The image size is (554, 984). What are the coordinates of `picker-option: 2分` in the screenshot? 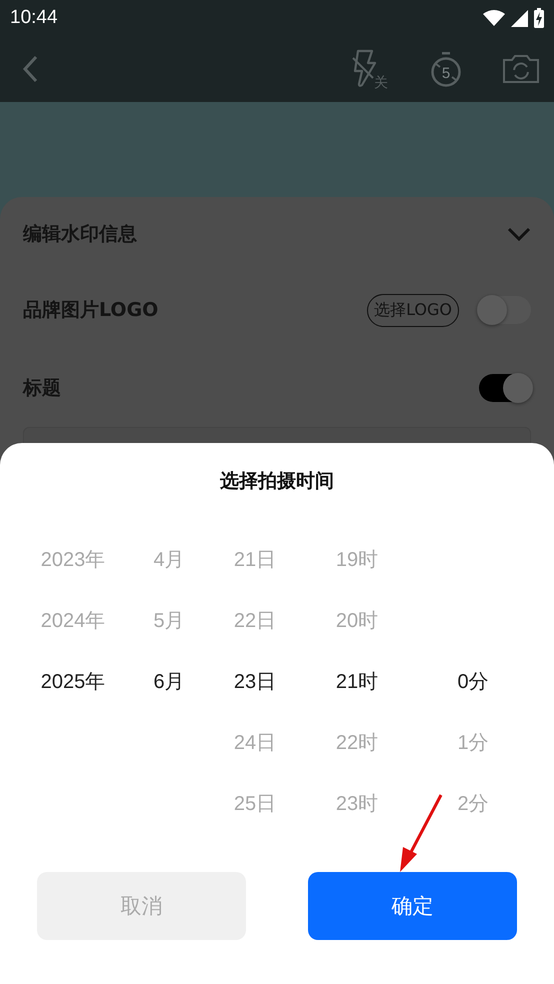 It's located at (473, 803).